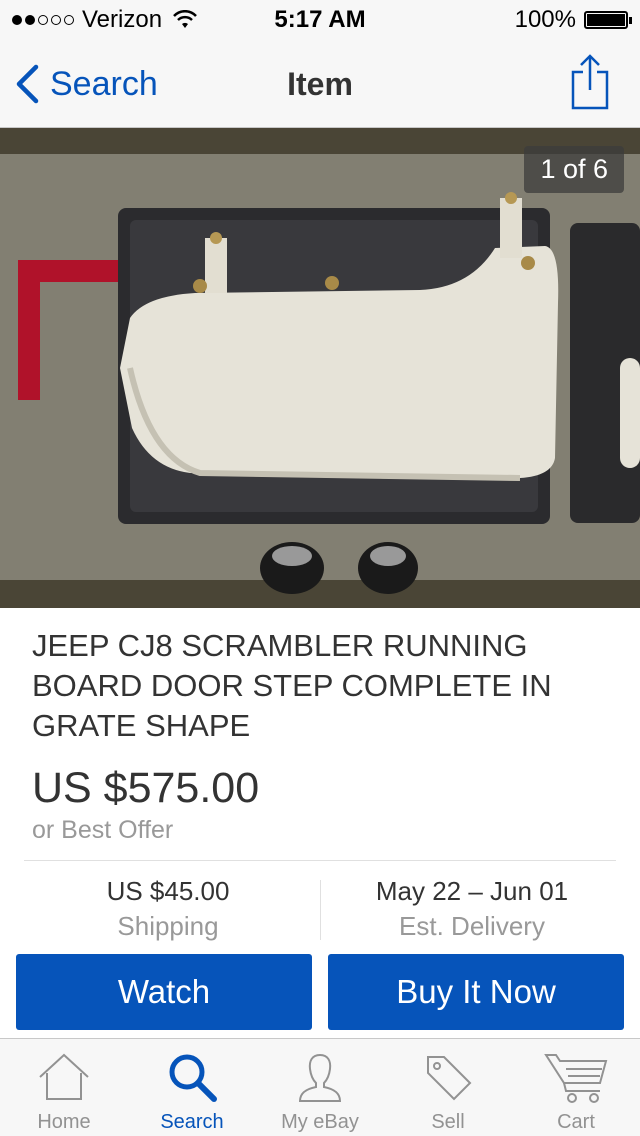  What do you see at coordinates (576, 1078) in the screenshot?
I see `cart-icon` at bounding box center [576, 1078].